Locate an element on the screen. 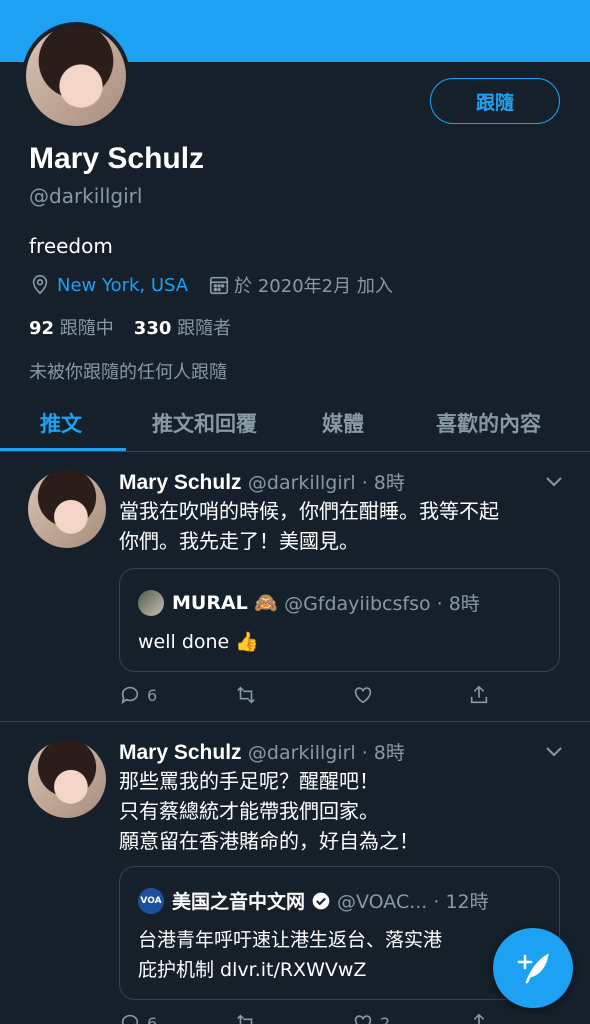 This screenshot has width=590, height=1024. voa-logo: VOA is located at coordinates (151, 900).